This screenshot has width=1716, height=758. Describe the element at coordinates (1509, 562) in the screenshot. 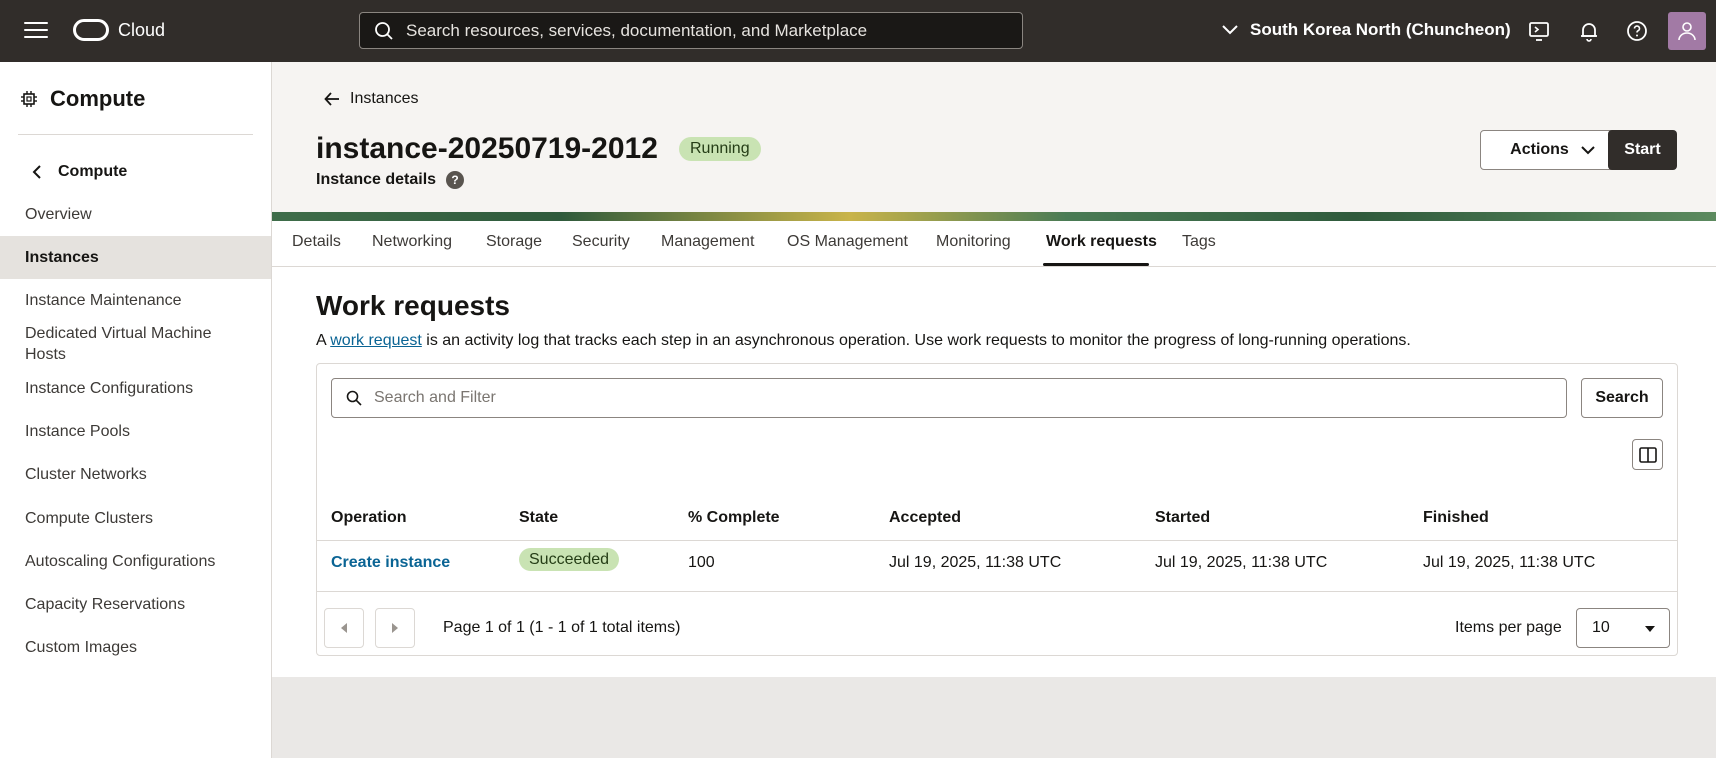

I see `table-row-finished: Jul 19, 2025, 11:38 UTC` at that location.